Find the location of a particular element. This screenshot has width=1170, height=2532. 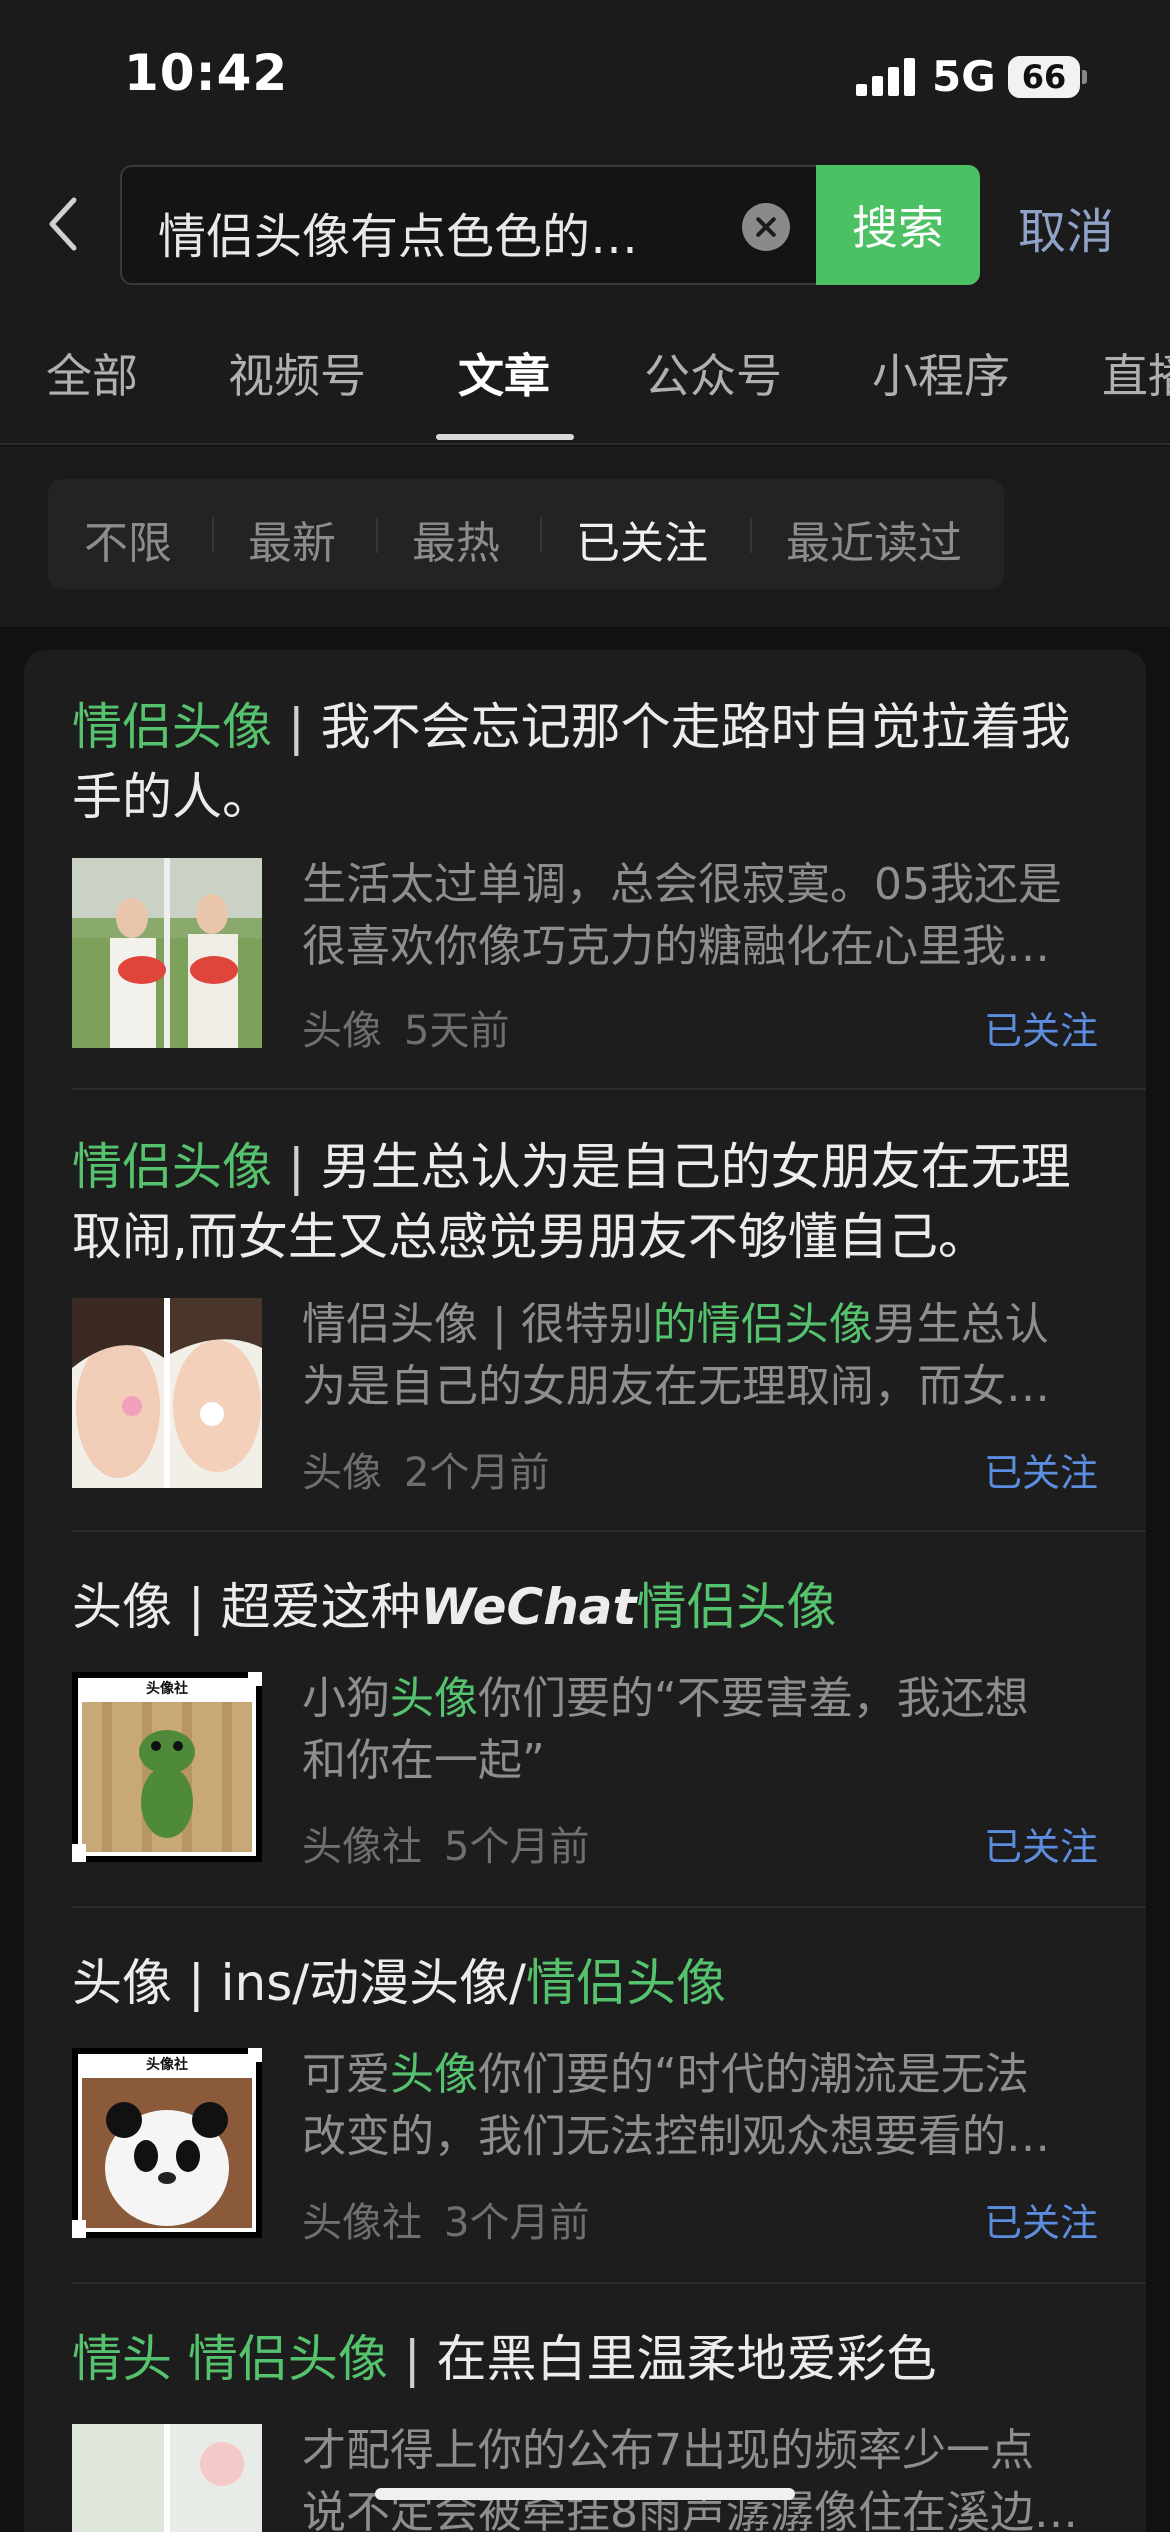

status-bar: 10:42 5G 66 is located at coordinates (585, 75).